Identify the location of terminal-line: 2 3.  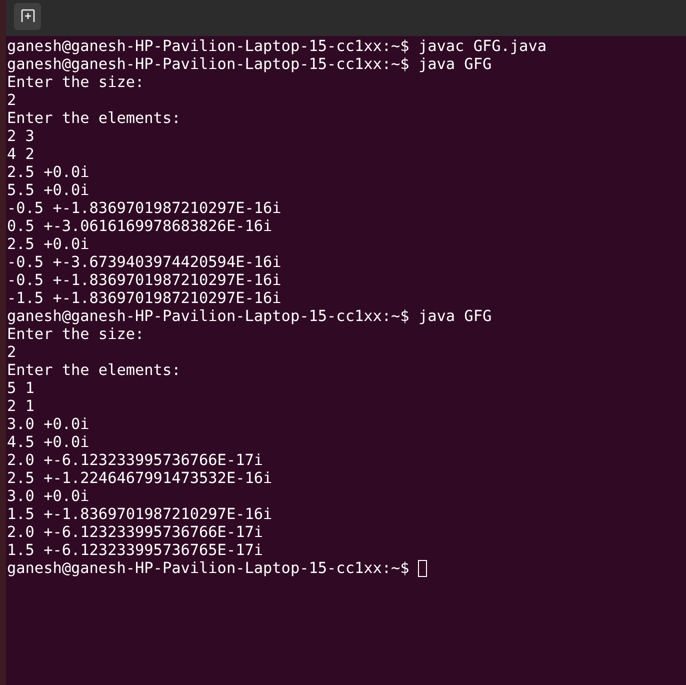
(20, 136).